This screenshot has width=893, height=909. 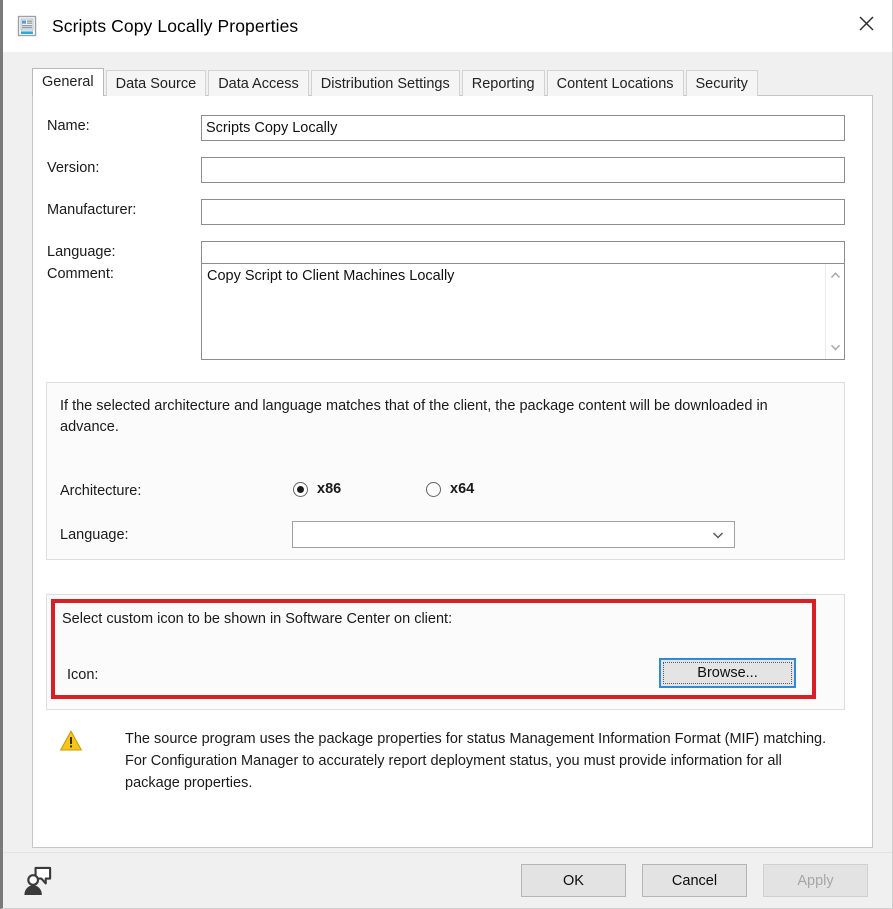 What do you see at coordinates (513, 534) in the screenshot?
I see `architecture-language-dropdown` at bounding box center [513, 534].